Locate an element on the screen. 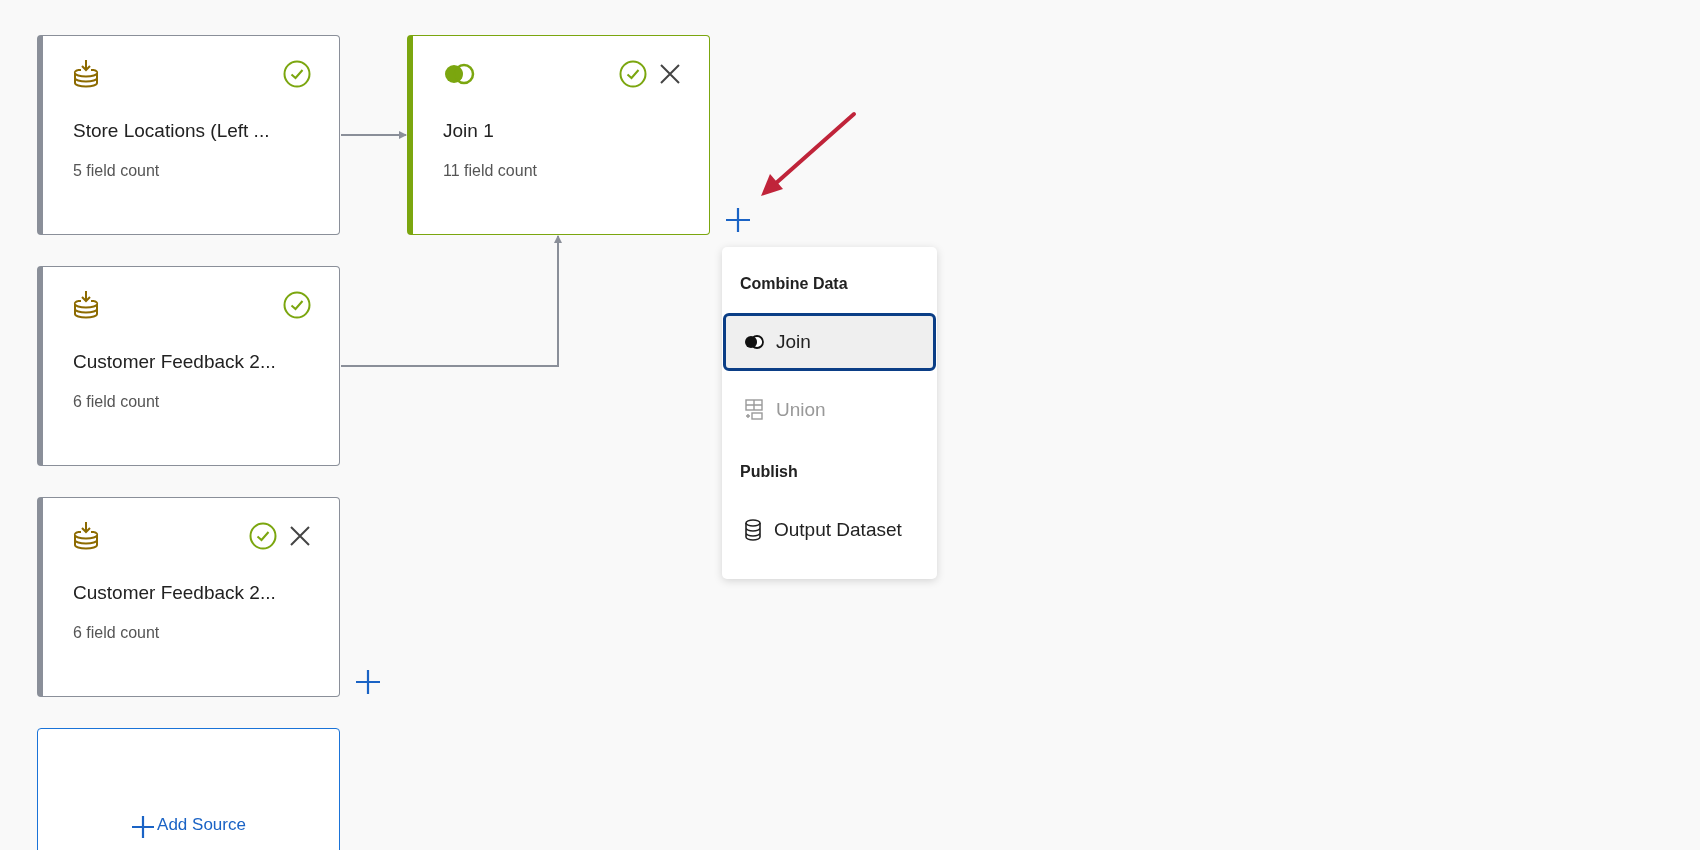 The image size is (1700, 850). menu-heading: Publish is located at coordinates (769, 472).